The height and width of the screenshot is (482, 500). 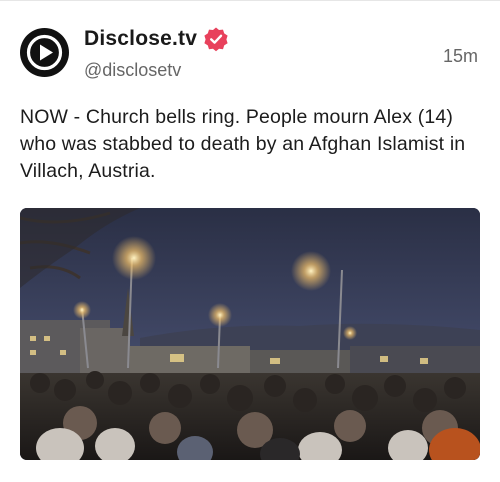 I want to click on author-handle: @disclosetv, so click(x=132, y=70).